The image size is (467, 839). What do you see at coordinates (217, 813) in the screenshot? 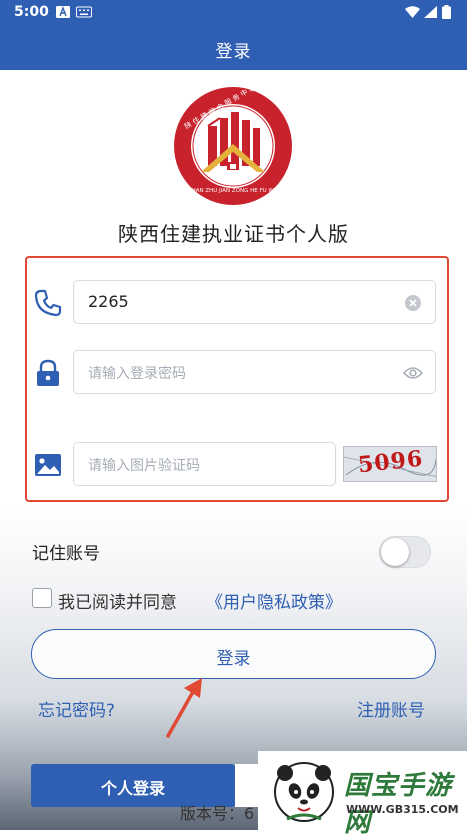
I see `version-text: 版本号：6` at bounding box center [217, 813].